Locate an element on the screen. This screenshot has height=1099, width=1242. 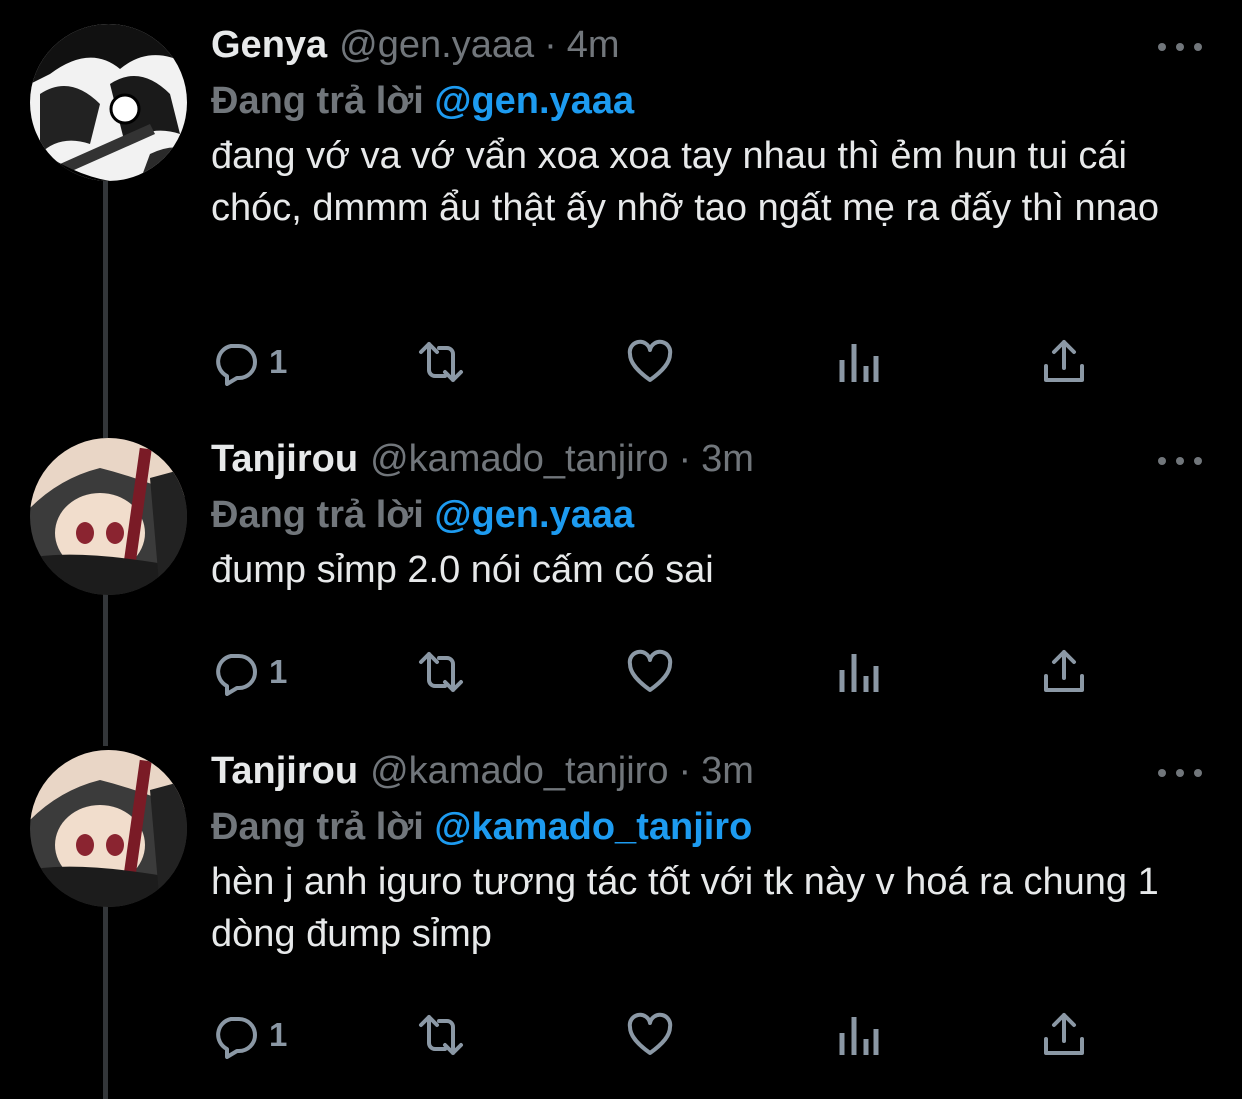
display-name: Genya is located at coordinates (269, 45).